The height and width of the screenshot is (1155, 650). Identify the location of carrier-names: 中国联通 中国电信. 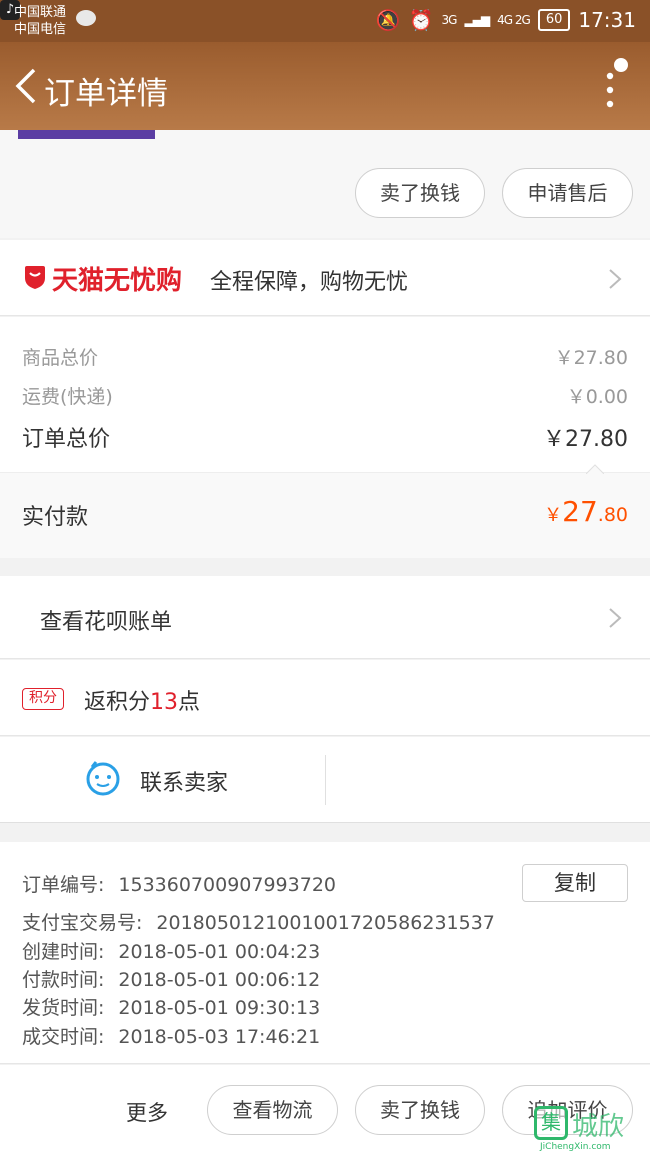
(40, 21).